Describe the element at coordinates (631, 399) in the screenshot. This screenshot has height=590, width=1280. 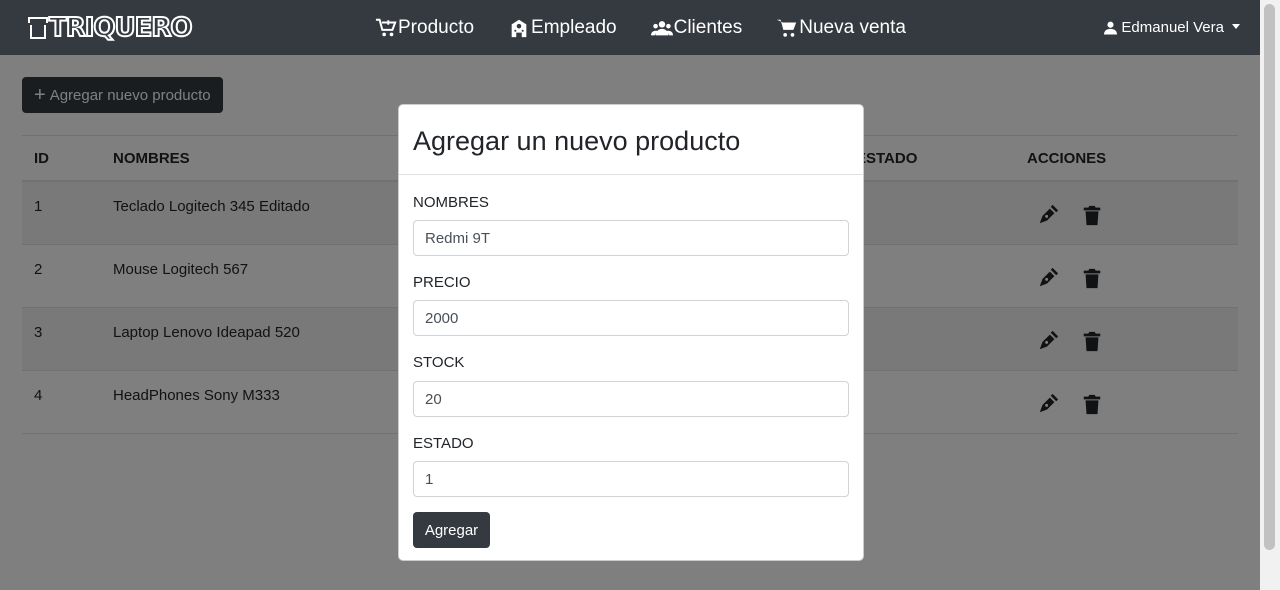
I see `stock-field: 20` at that location.